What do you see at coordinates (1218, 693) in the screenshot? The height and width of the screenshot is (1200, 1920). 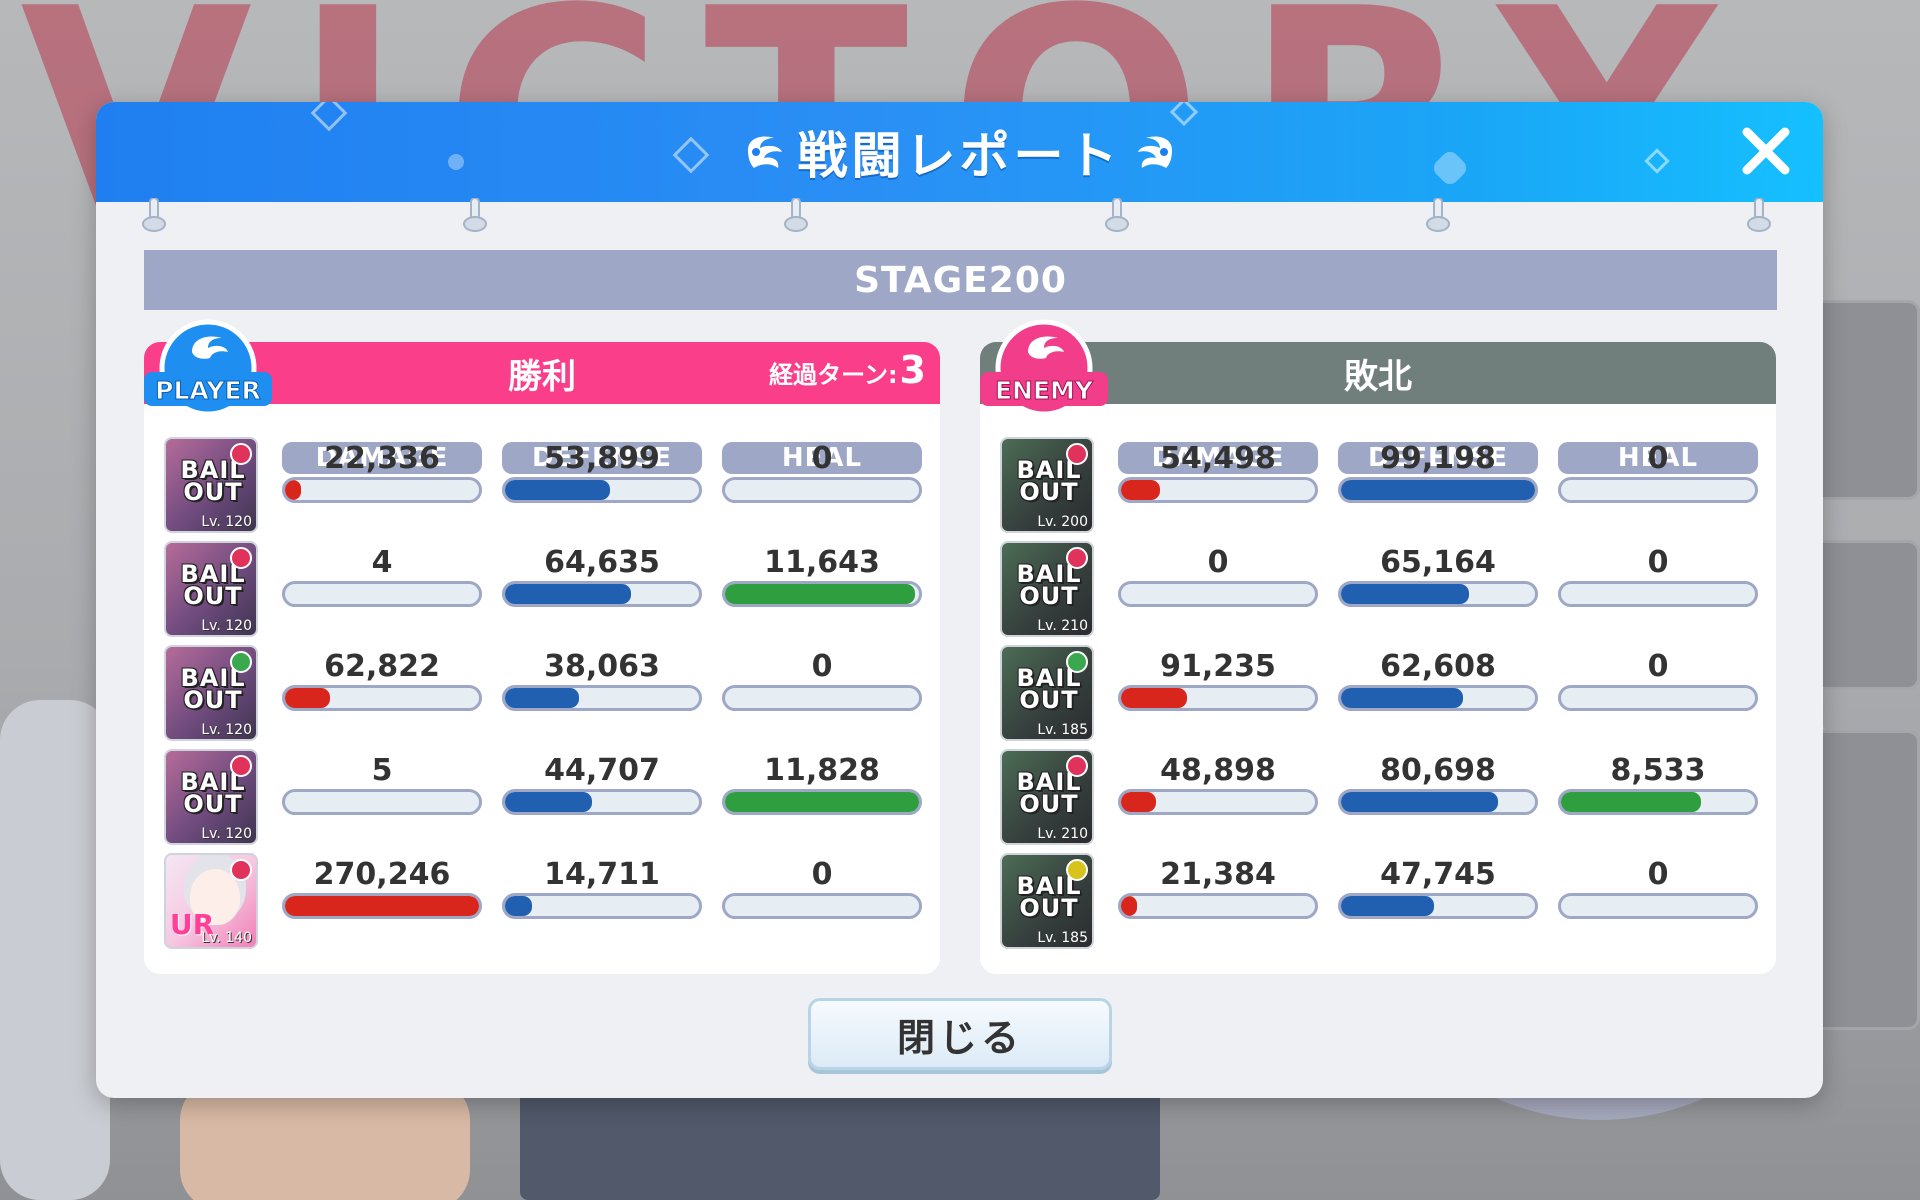 I see `damage-stat: 91,235` at bounding box center [1218, 693].